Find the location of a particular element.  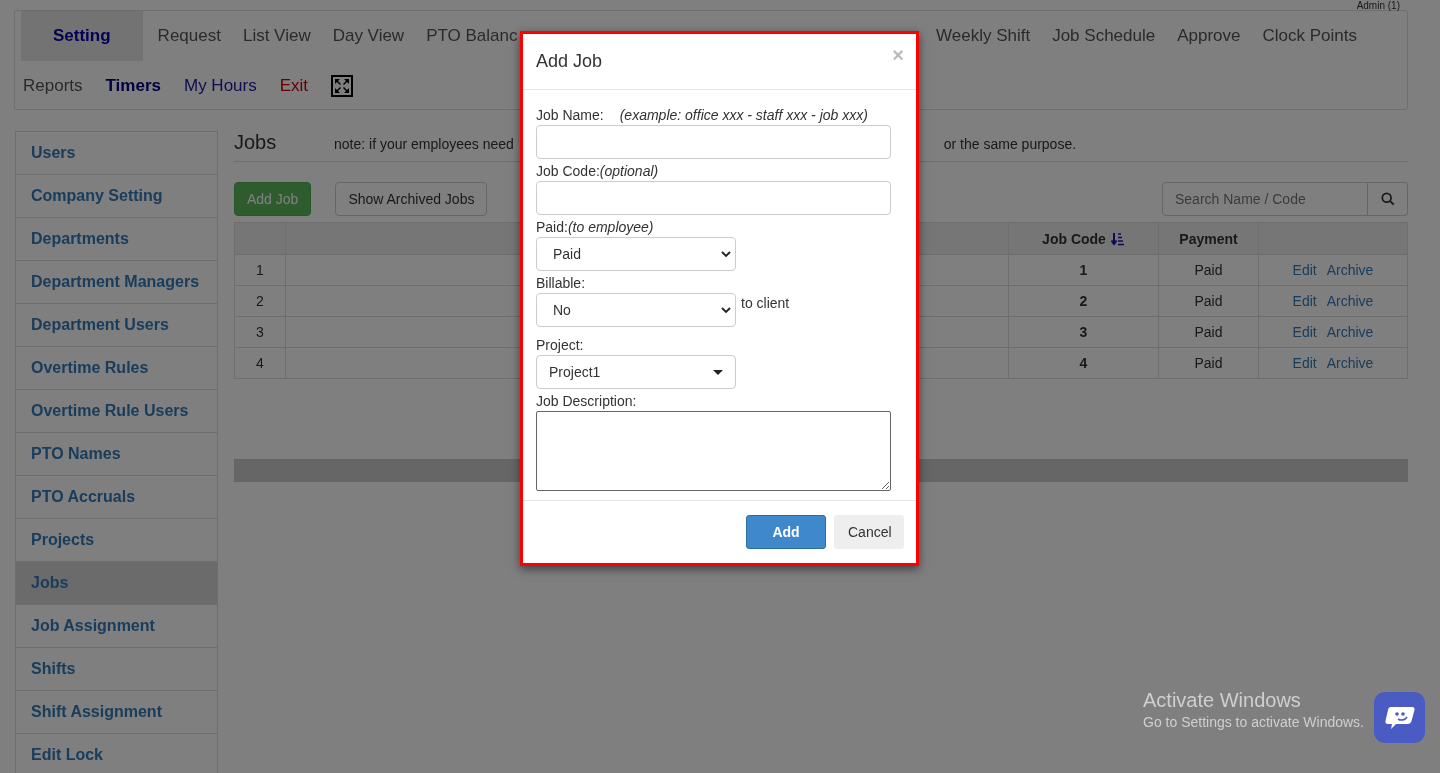

activation-title: Activate Windows is located at coordinates (1222, 700).